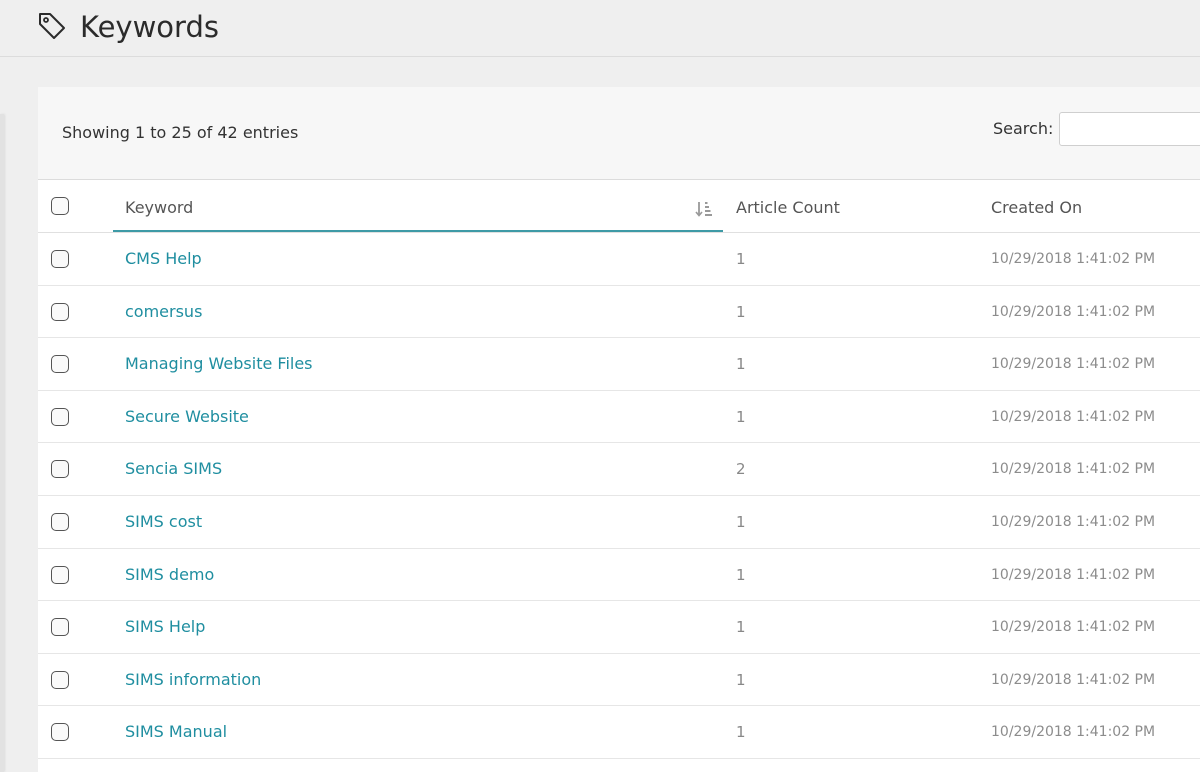 The image size is (1200, 772). What do you see at coordinates (169, 575) in the screenshot?
I see `keyword-link: SIMS demo` at bounding box center [169, 575].